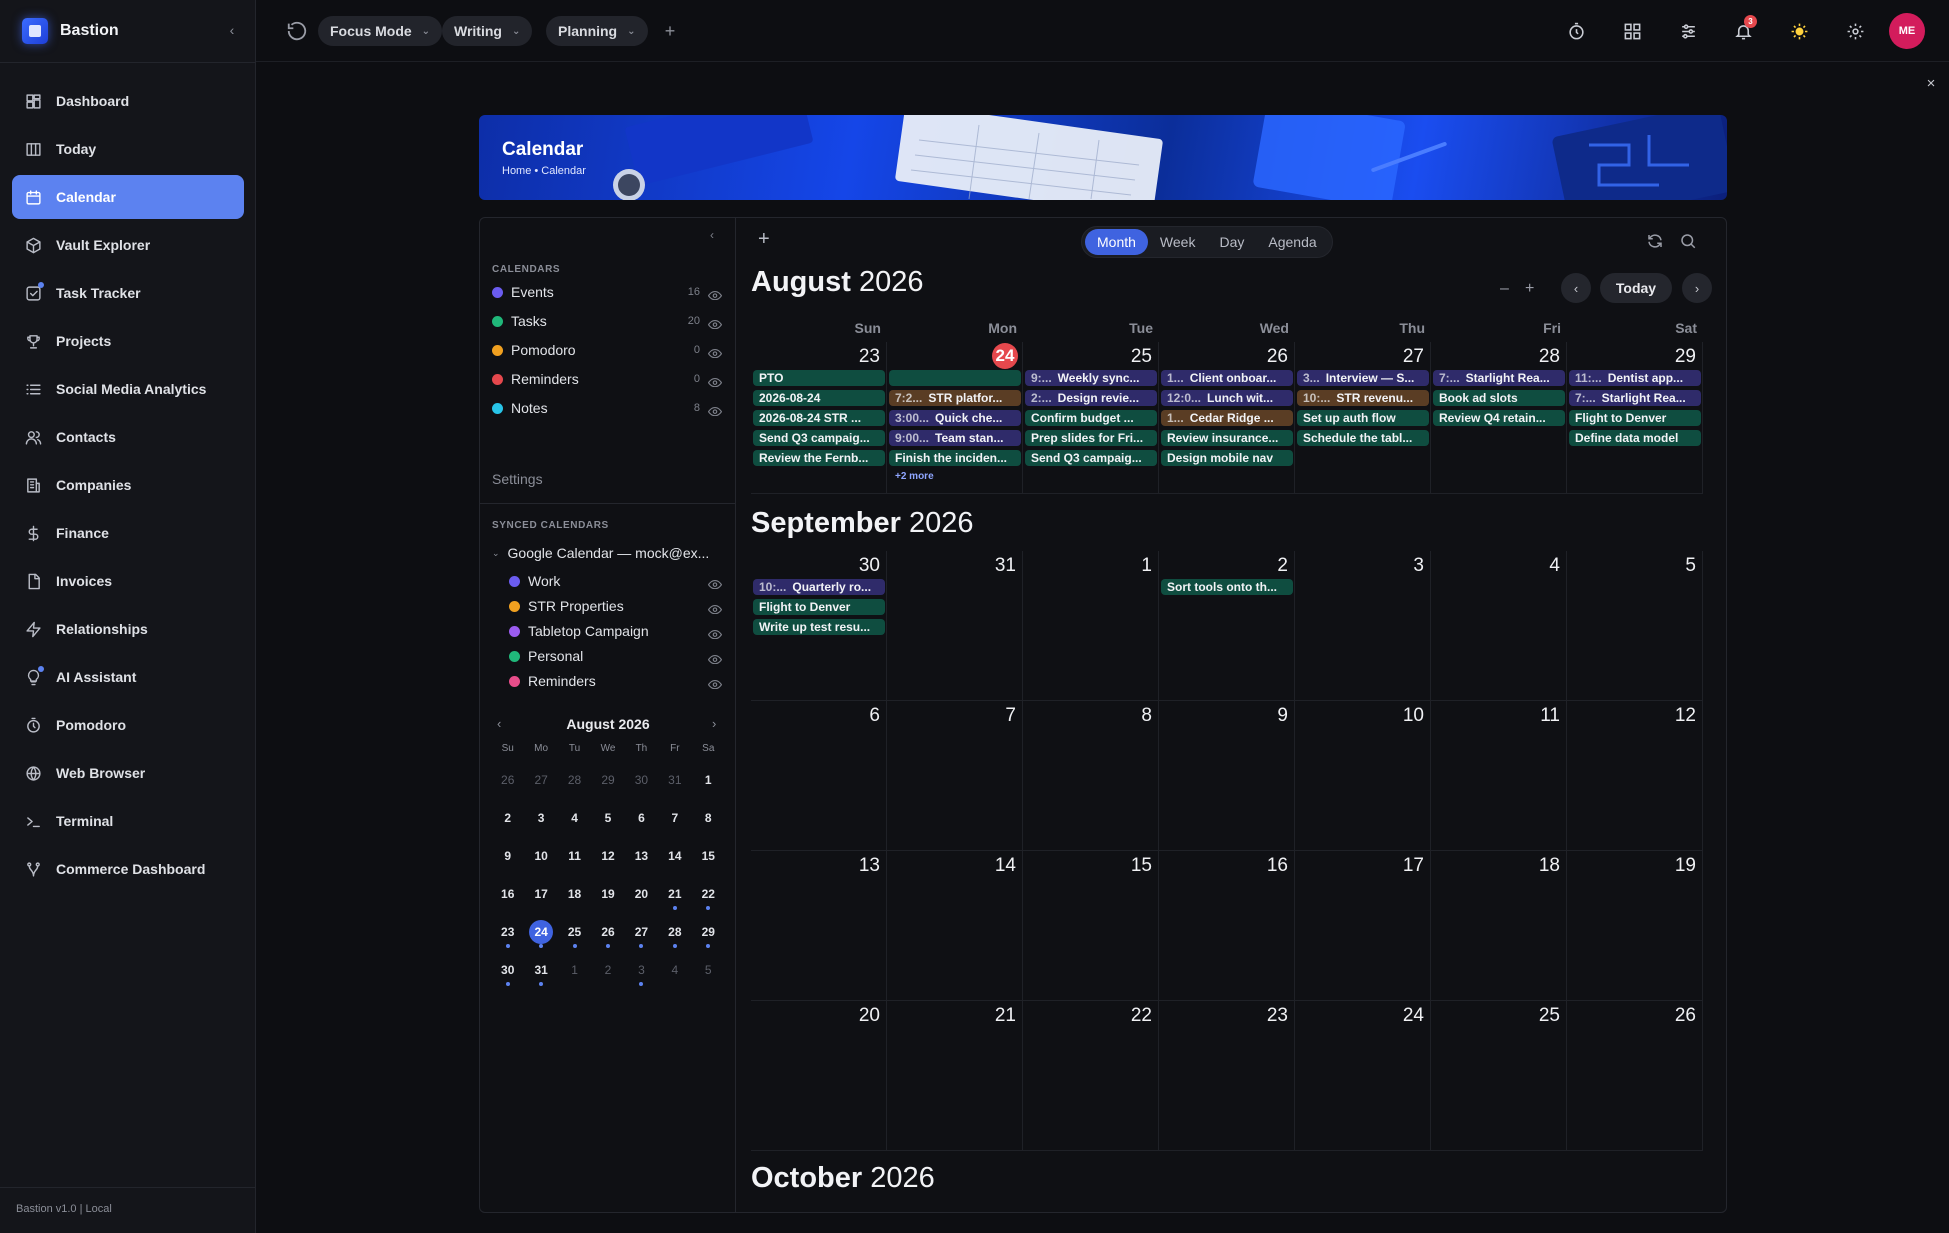 This screenshot has width=1949, height=1233. Describe the element at coordinates (507, 894) in the screenshot. I see `mini-day: 16` at that location.